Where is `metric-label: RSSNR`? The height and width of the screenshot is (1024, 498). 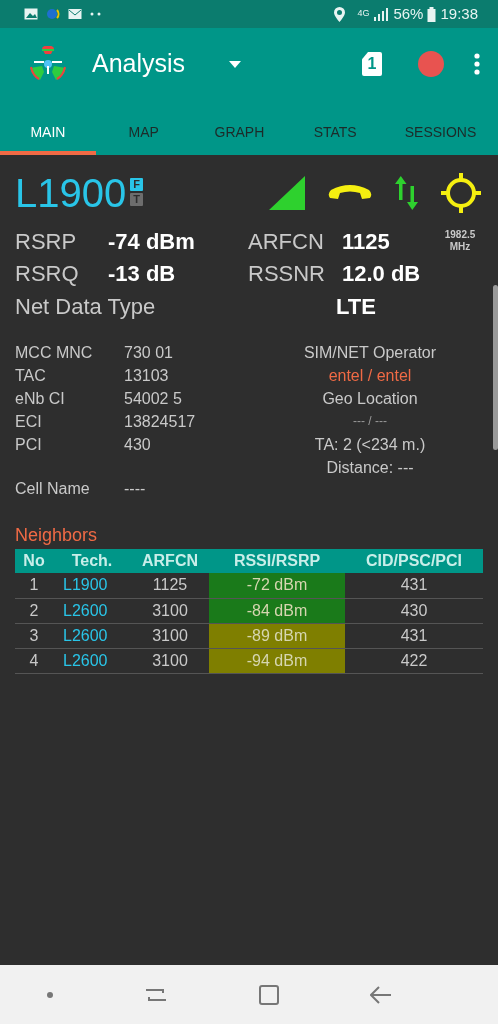
metric-label: RSSNR is located at coordinates (287, 273).